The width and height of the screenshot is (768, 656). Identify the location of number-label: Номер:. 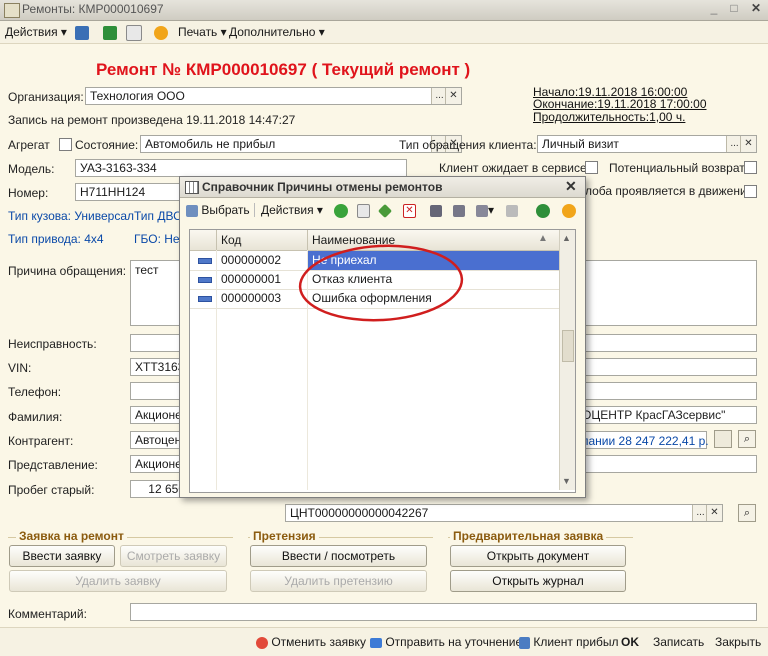
(28, 193).